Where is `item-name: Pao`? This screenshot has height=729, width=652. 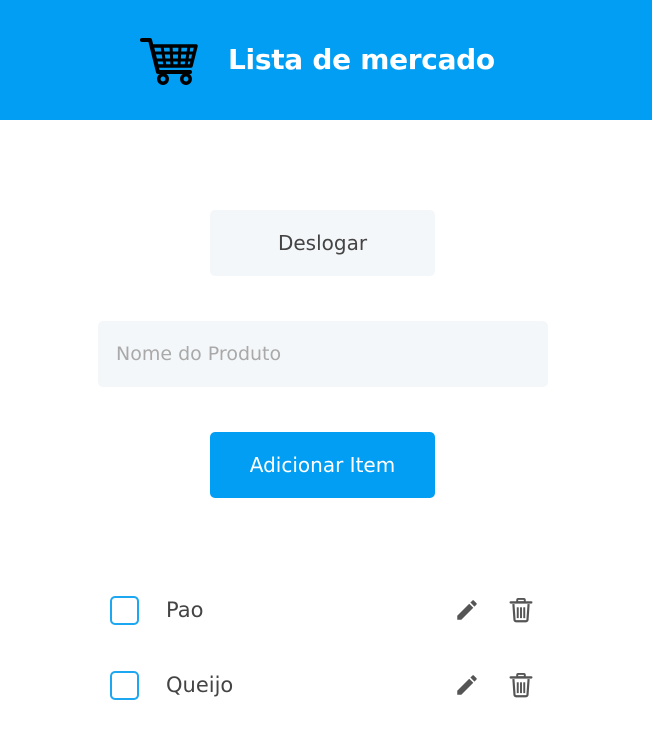 item-name: Pao is located at coordinates (185, 610).